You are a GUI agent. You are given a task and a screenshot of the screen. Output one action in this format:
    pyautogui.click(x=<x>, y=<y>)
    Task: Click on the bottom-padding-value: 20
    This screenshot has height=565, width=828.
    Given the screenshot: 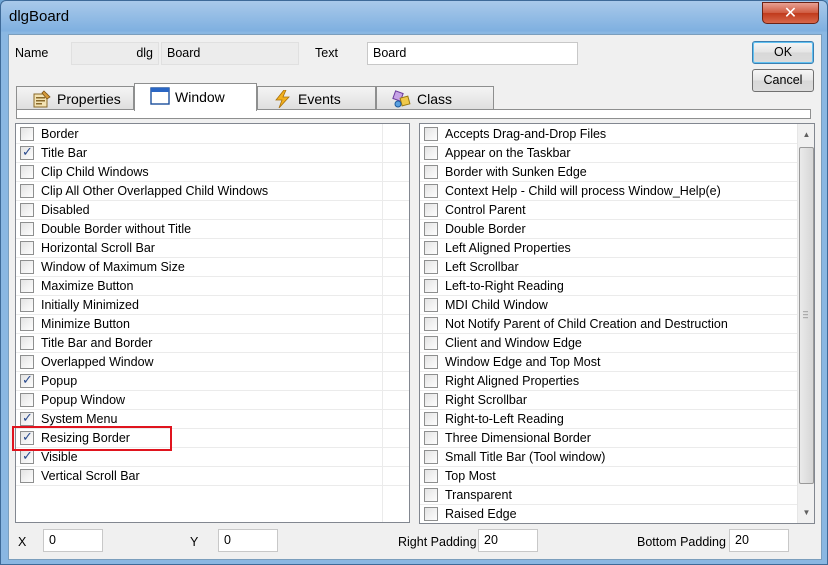 What is the action you would take?
    pyautogui.click(x=742, y=540)
    